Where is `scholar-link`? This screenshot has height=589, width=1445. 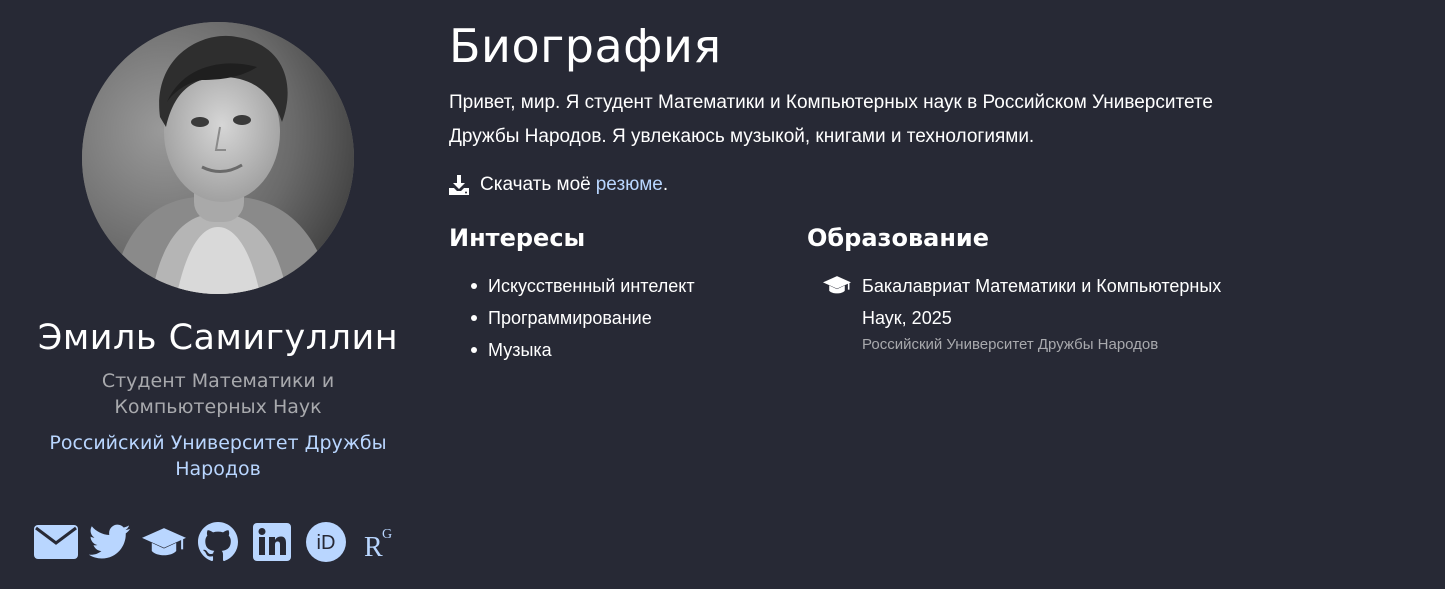 scholar-link is located at coordinates (164, 542).